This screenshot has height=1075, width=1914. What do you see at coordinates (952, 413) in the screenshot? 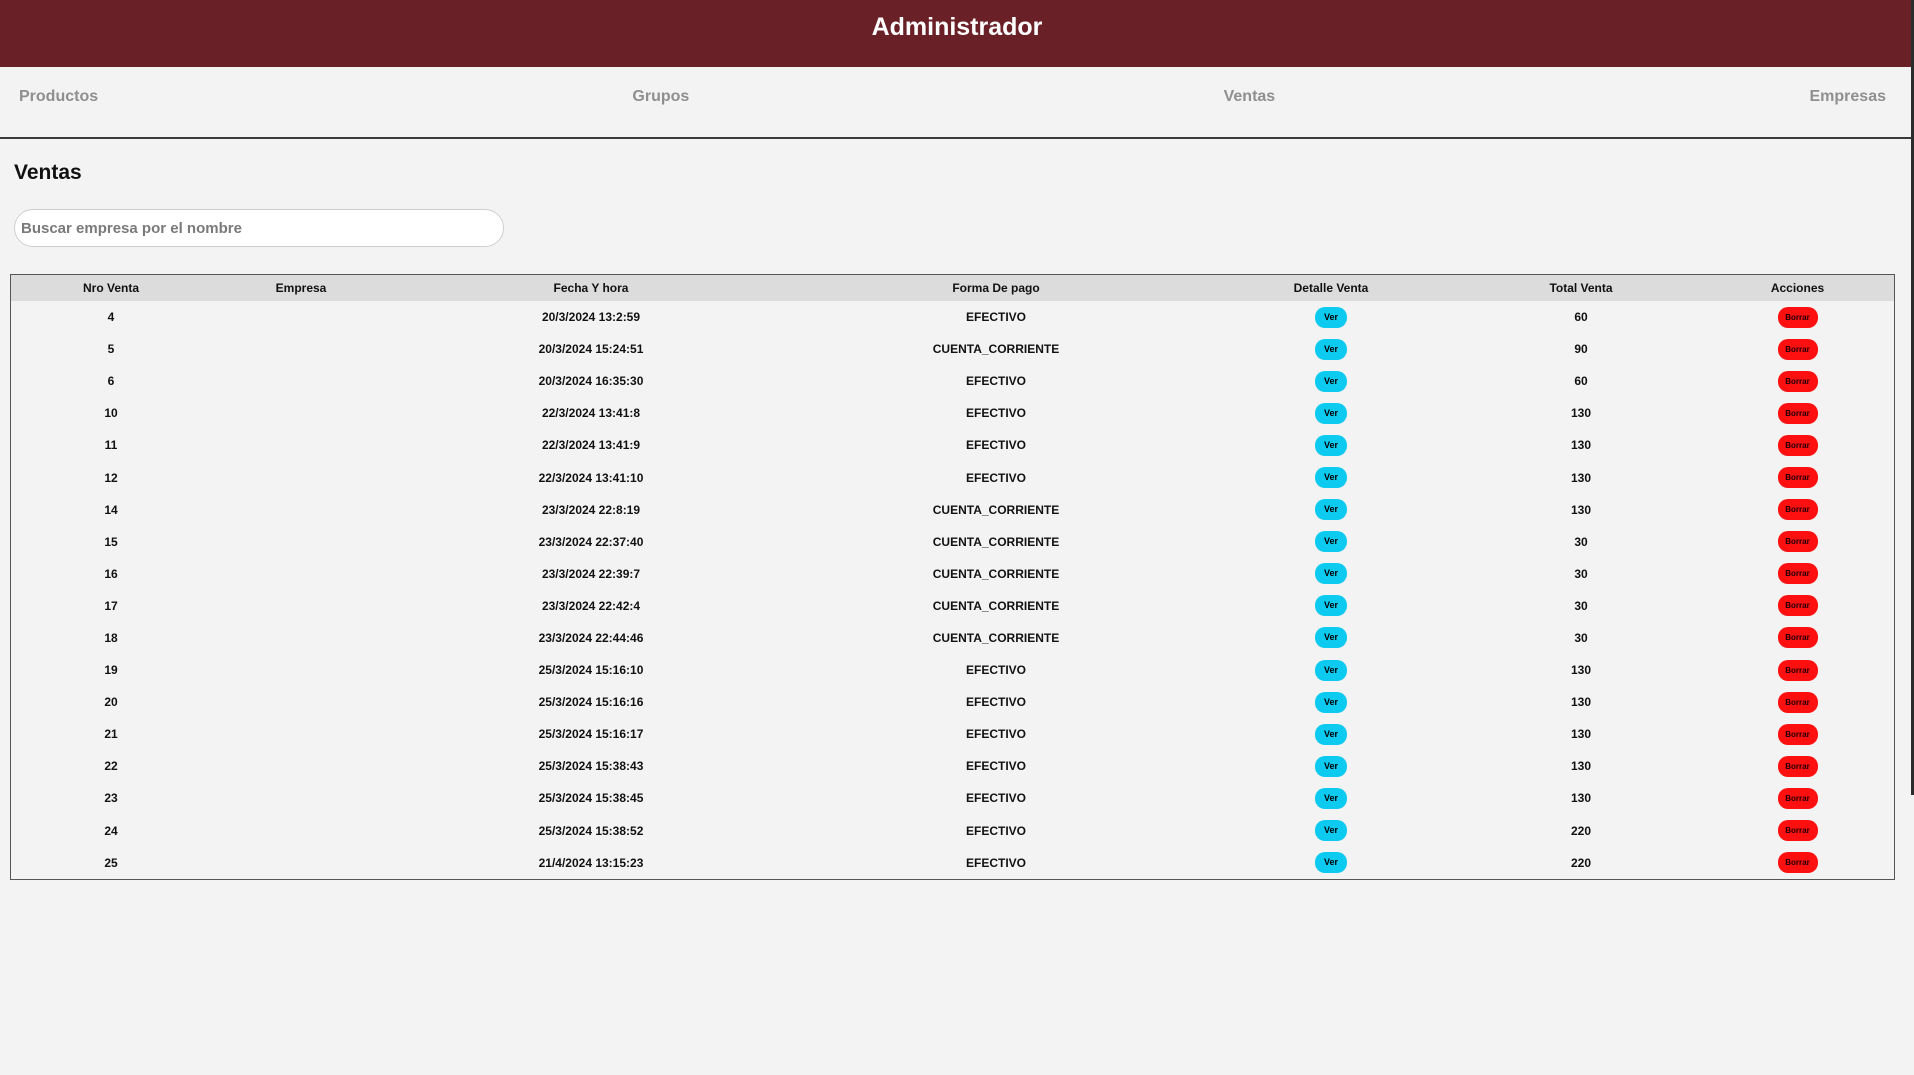
I see `table-row: 10 22/3/2024 13:41:8 EFECTIVO Ver 130 Borrar` at bounding box center [952, 413].